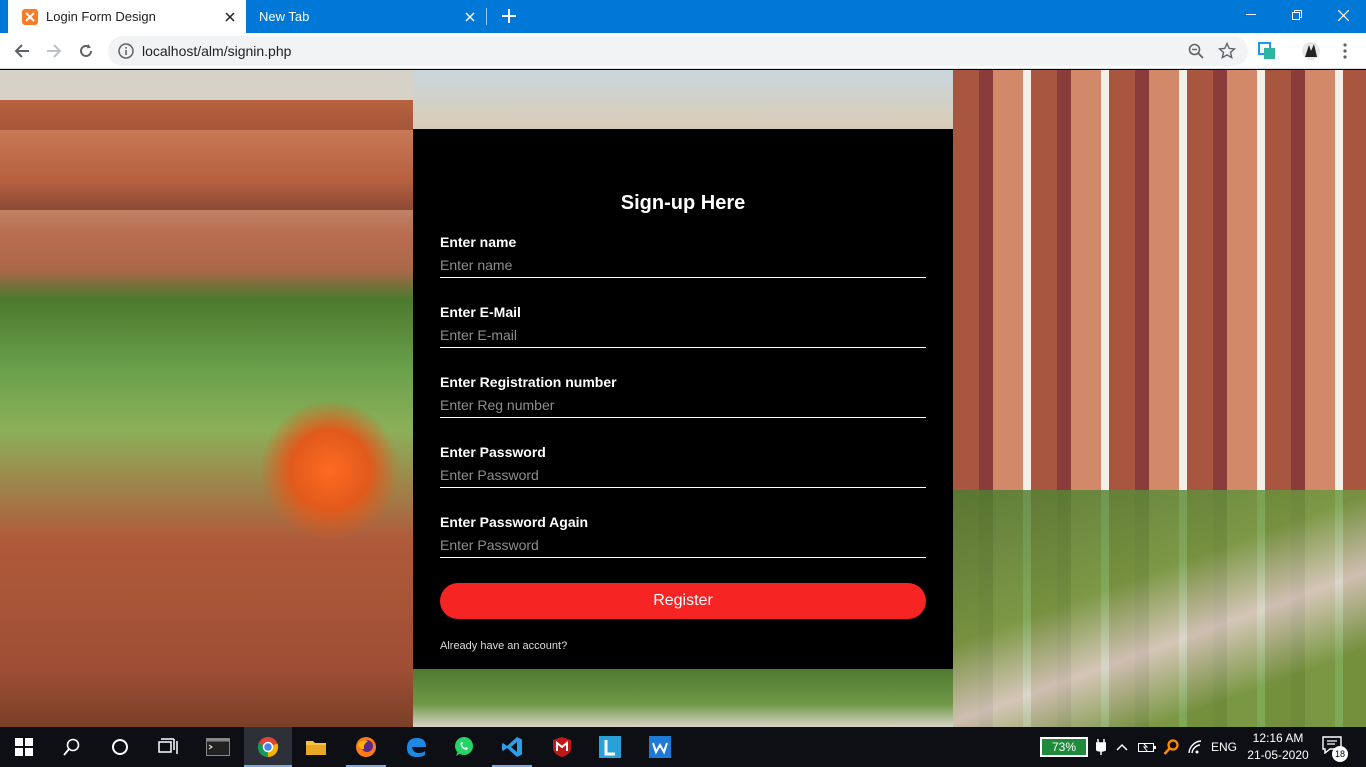 The width and height of the screenshot is (1366, 767). I want to click on battery-indicator: 73%, so click(1064, 747).